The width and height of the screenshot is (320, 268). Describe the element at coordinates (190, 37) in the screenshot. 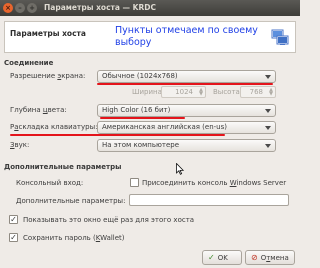

I see `annotation-note: Пункты отмечаем по своему выбору` at that location.